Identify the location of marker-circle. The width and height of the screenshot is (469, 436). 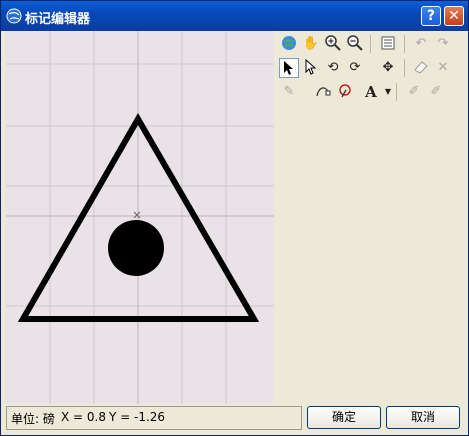
(136, 248).